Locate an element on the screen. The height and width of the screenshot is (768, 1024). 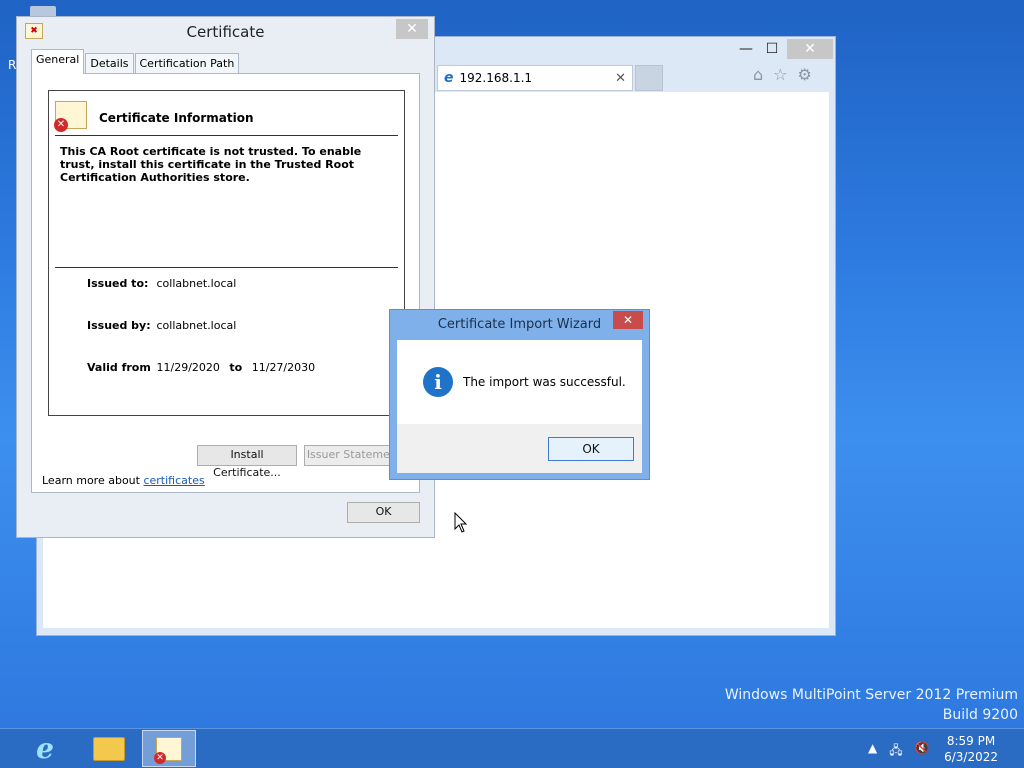
browser-tab: e 192.168.1.1 ✕ is located at coordinates (535, 78).